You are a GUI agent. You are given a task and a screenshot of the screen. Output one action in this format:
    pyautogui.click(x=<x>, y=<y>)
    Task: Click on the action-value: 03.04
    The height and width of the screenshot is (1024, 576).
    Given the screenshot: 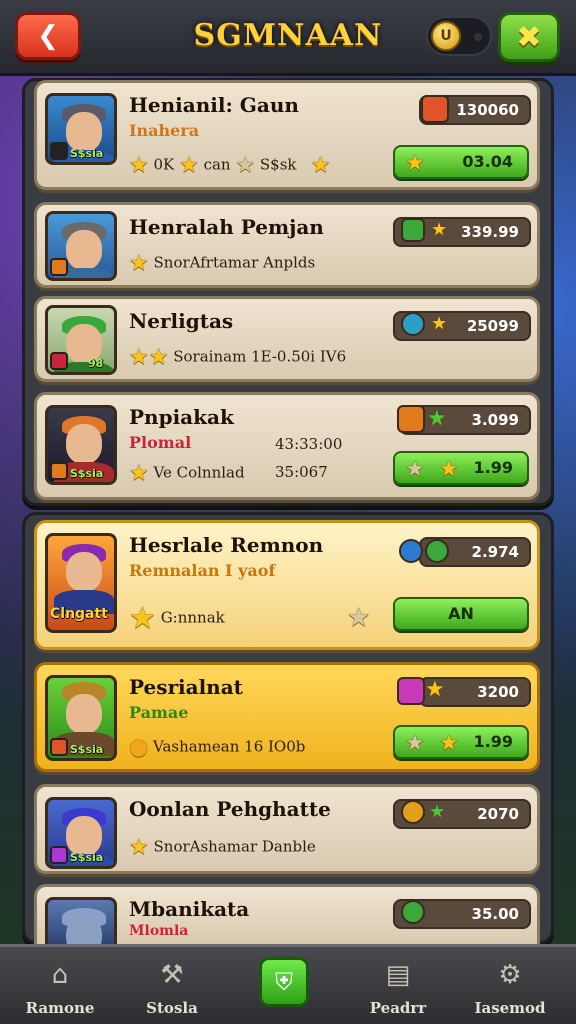 What is the action you would take?
    pyautogui.click(x=487, y=161)
    